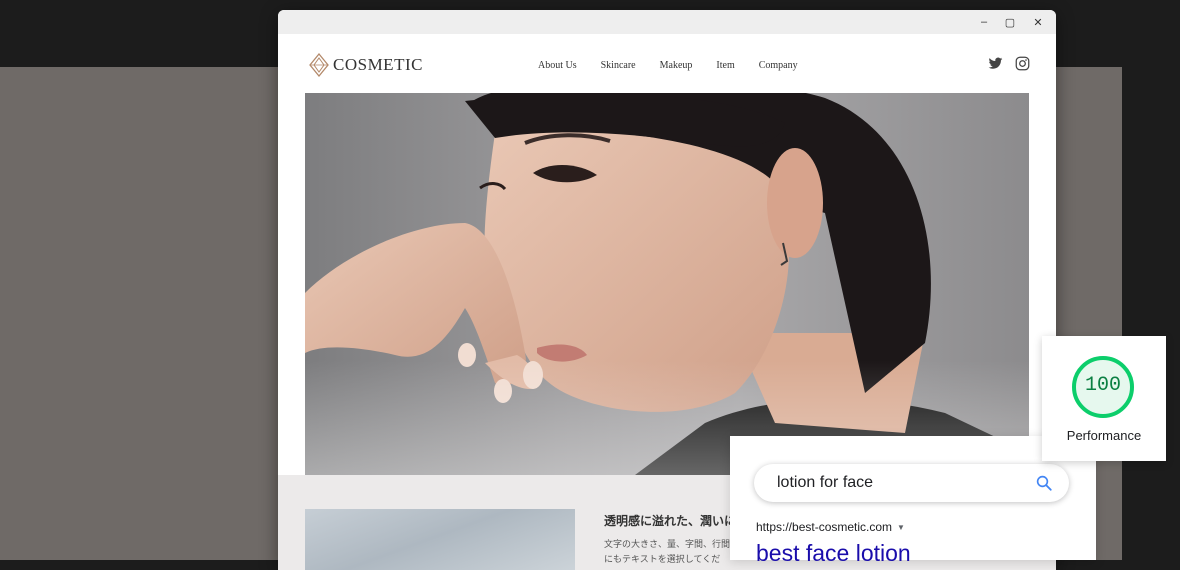  What do you see at coordinates (1022, 63) in the screenshot?
I see `instagram-icon` at bounding box center [1022, 63].